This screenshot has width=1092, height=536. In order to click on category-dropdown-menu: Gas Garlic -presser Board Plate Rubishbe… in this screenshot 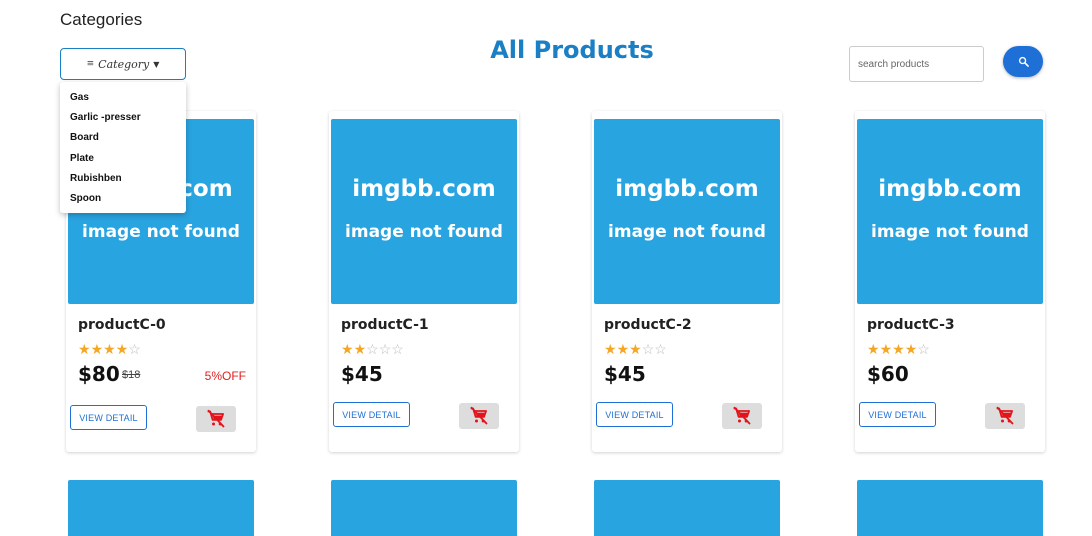, I will do `click(123, 147)`.